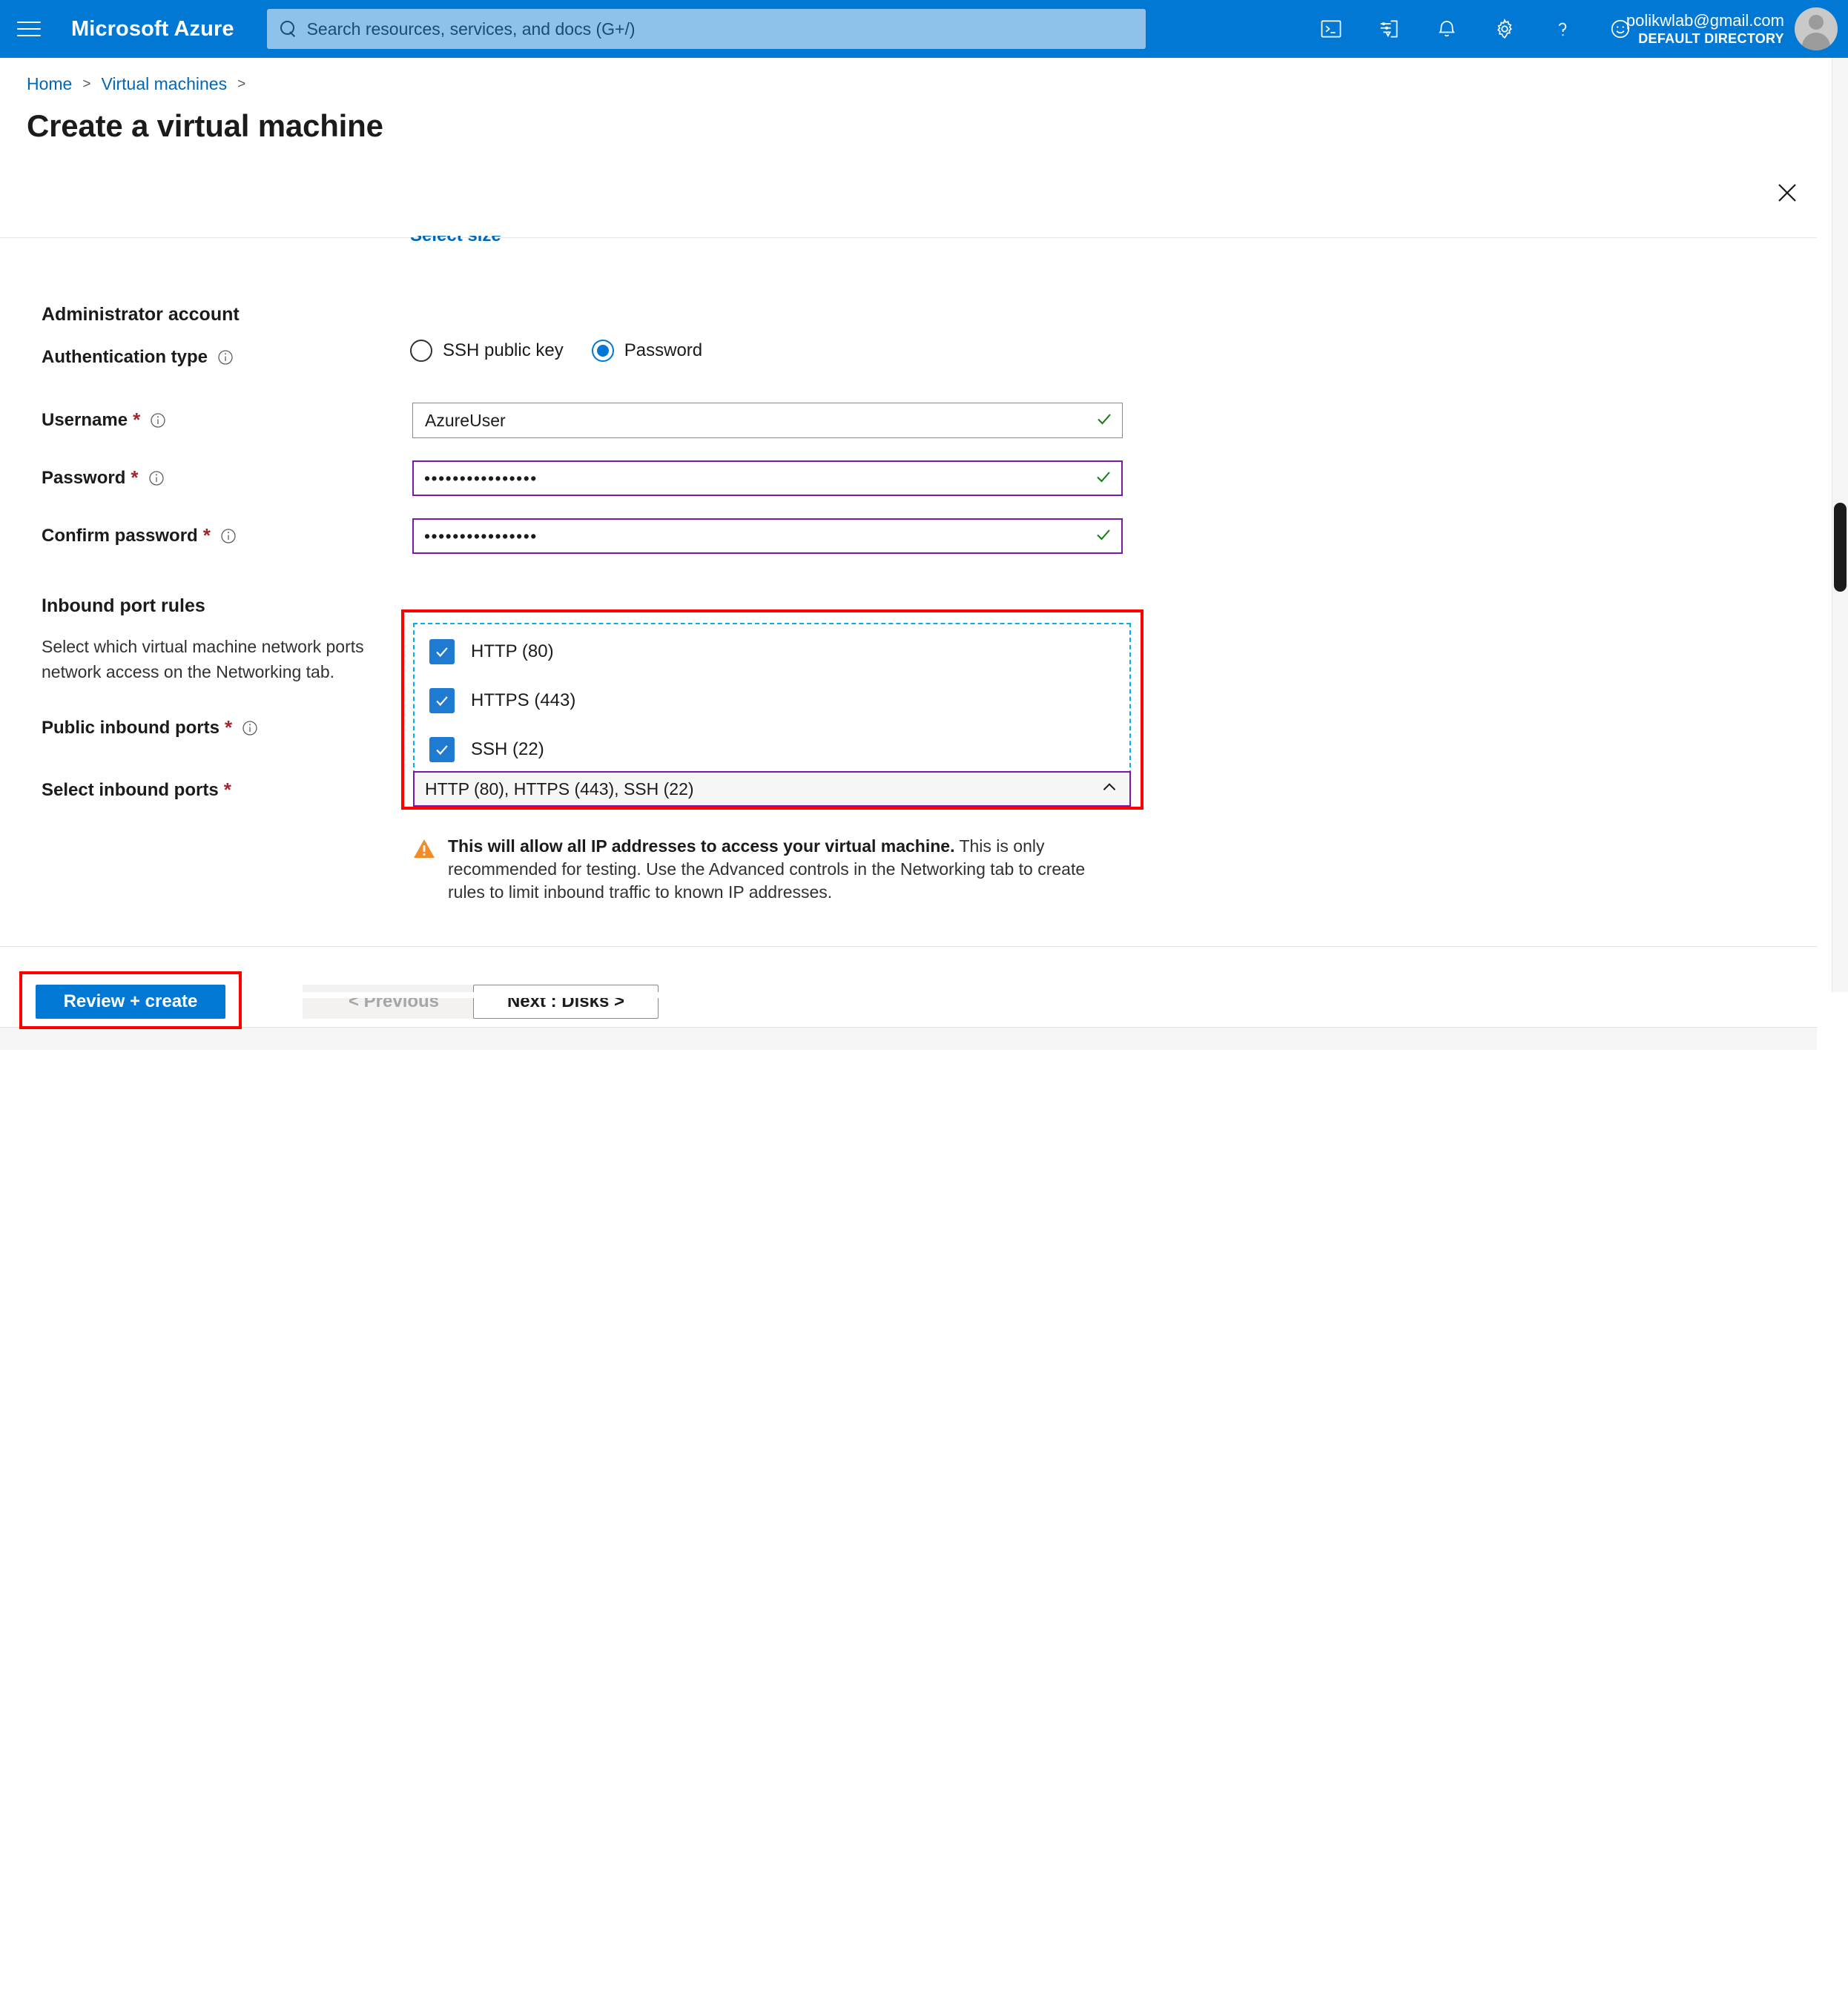  I want to click on select-inbound-ports-label: Select inbound ports *, so click(136, 790).